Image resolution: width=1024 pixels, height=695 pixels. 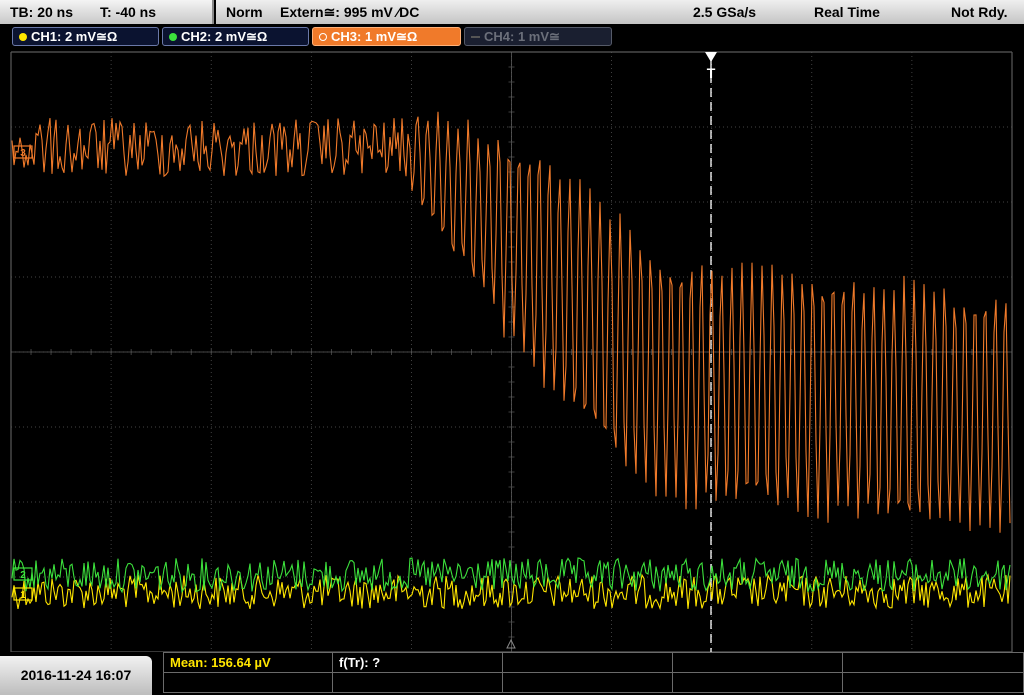 What do you see at coordinates (23, 37) in the screenshot?
I see `channel-1-dot-icon` at bounding box center [23, 37].